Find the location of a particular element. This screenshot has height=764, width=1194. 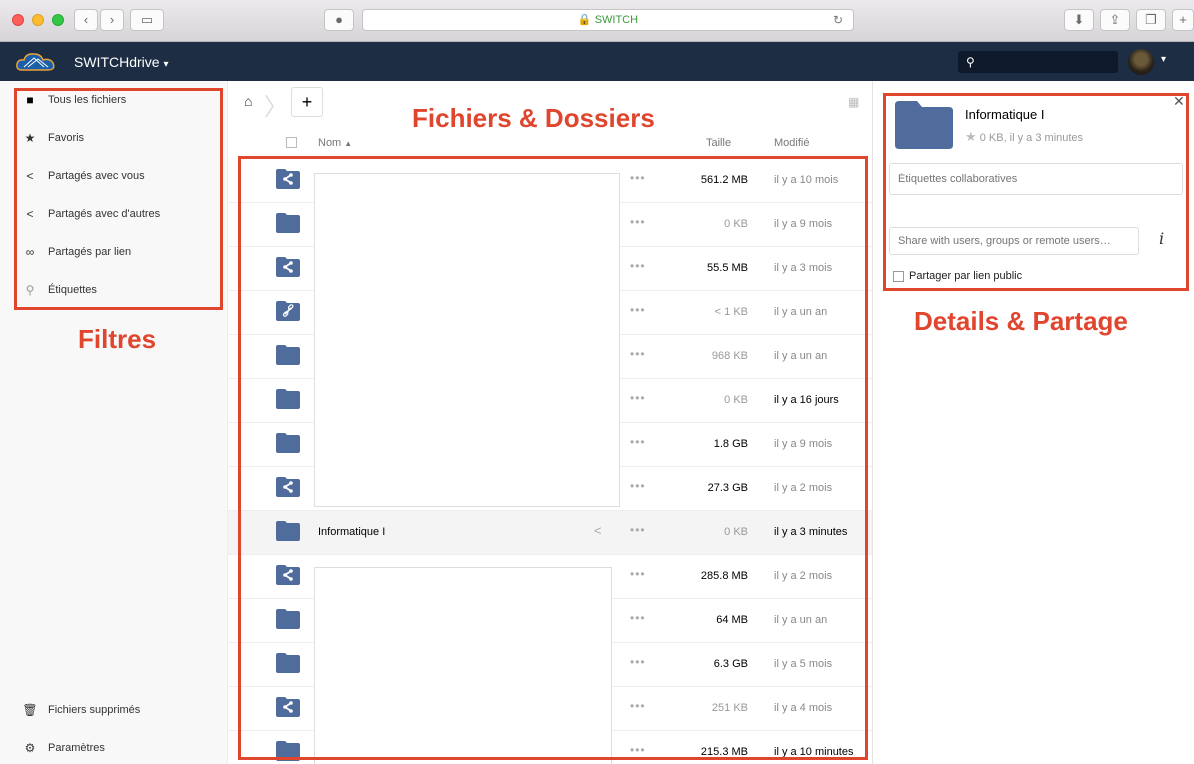

chevron-down-icon: ▾ is located at coordinates (1163, 59).